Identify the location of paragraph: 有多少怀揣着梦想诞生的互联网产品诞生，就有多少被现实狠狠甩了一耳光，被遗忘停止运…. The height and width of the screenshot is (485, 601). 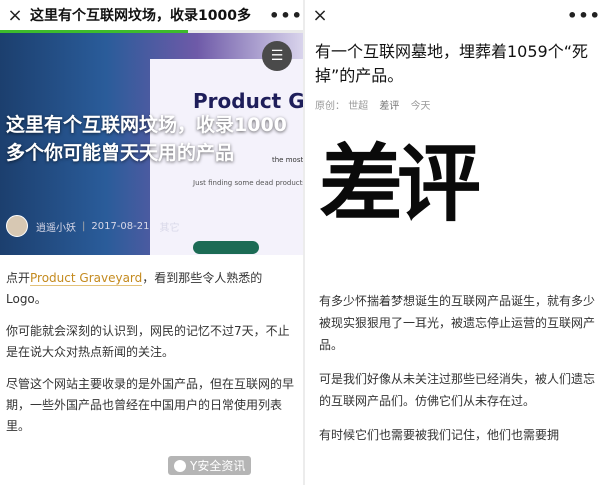
(457, 323).